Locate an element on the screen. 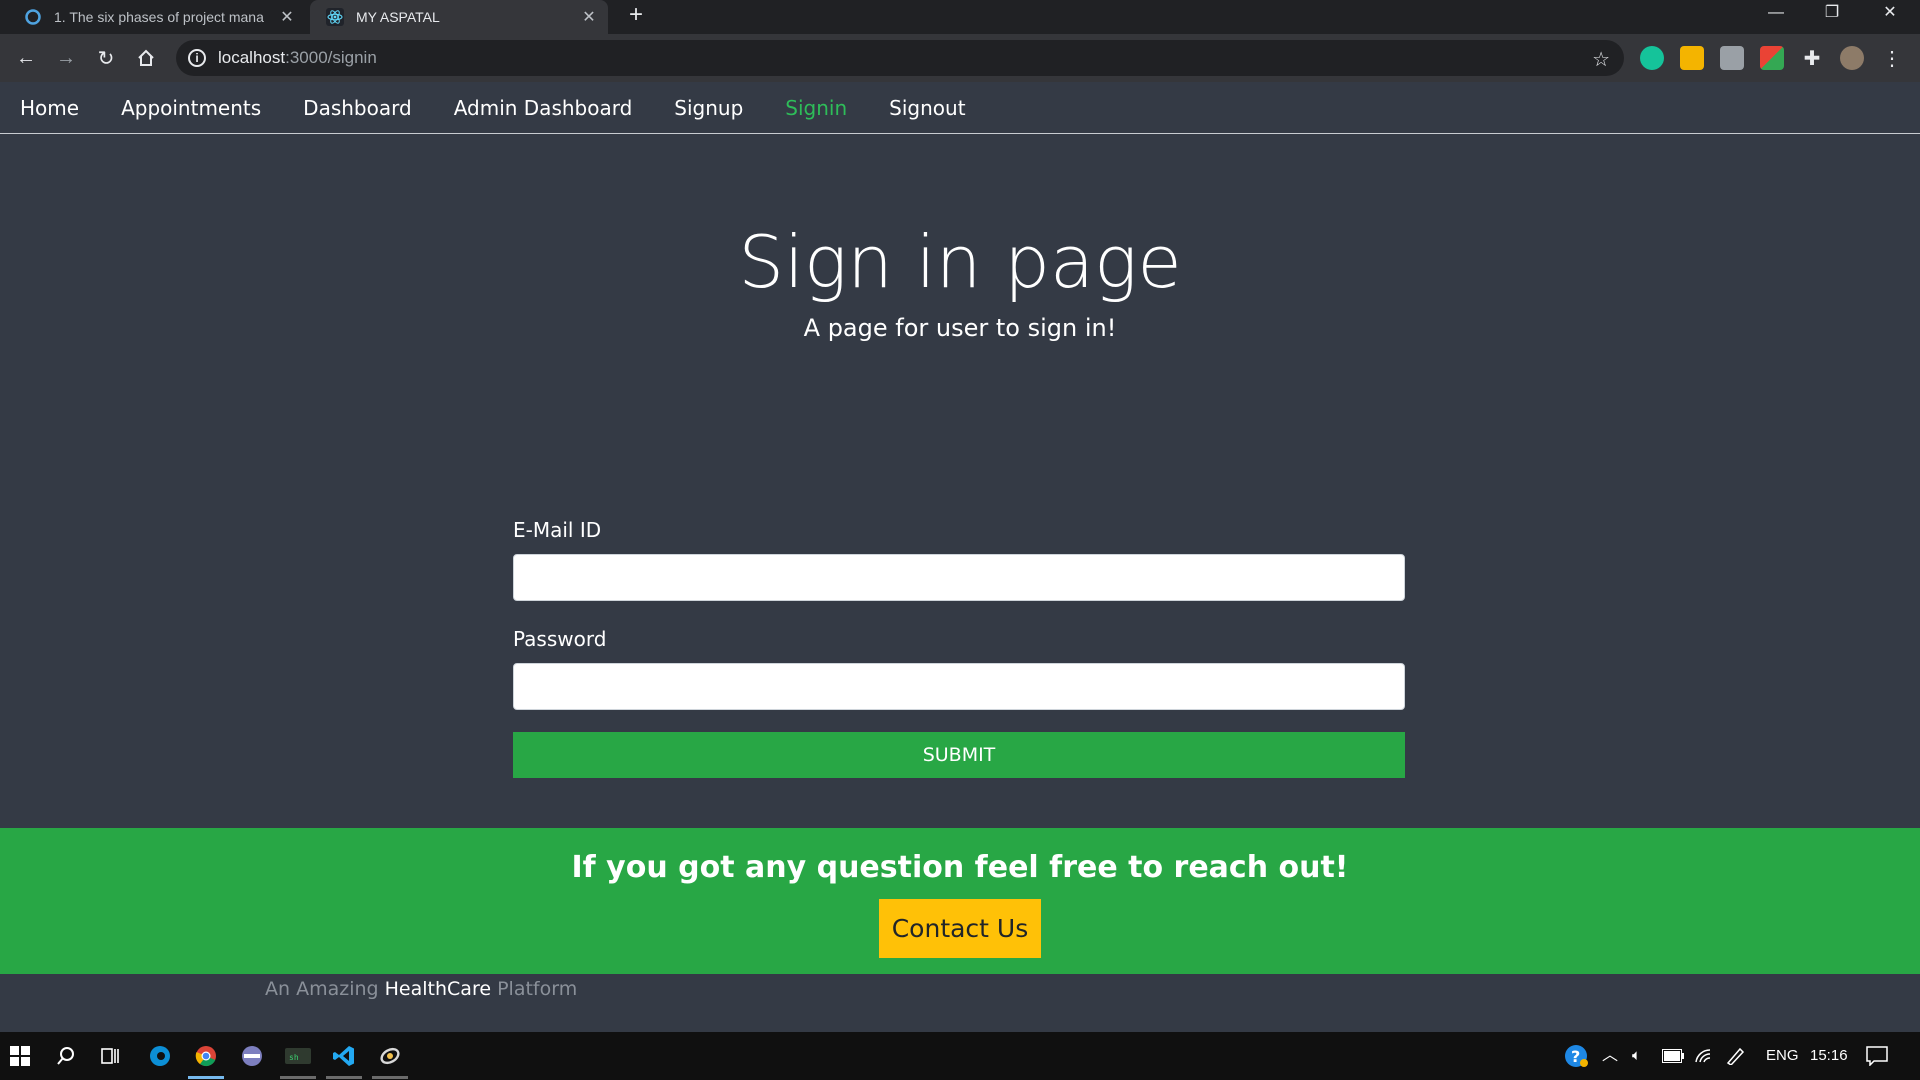 The width and height of the screenshot is (1920, 1080). nav-signin: Signin is located at coordinates (816, 108).